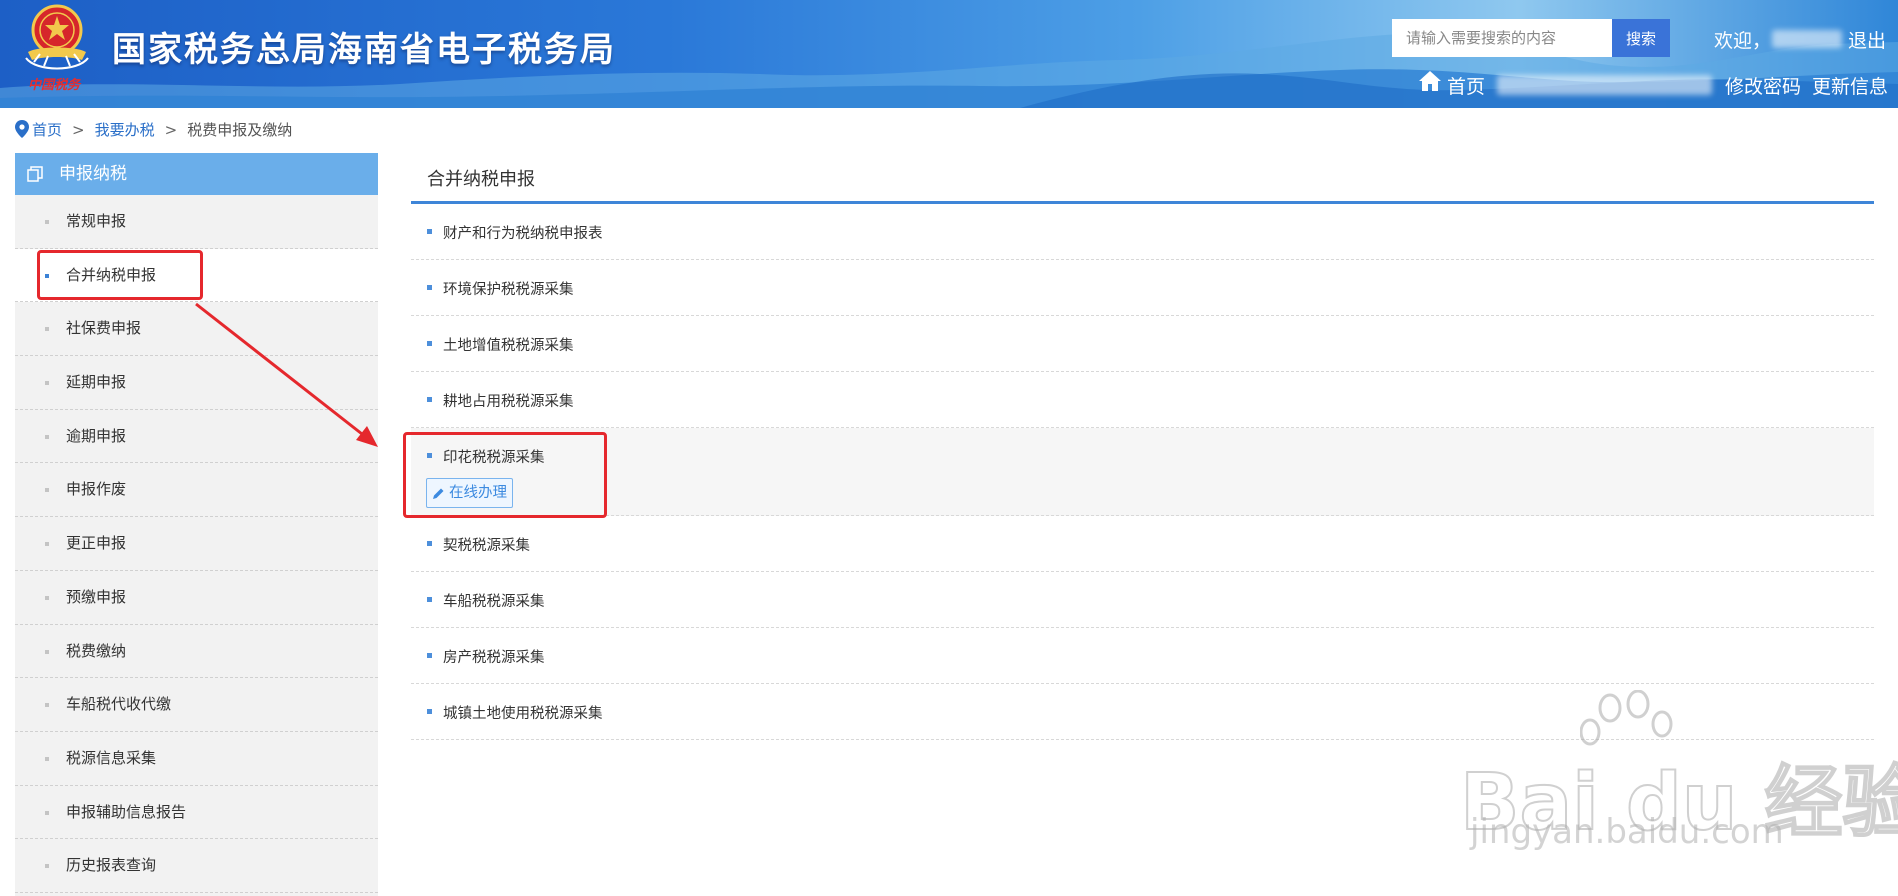 The height and width of the screenshot is (896, 1898). I want to click on sidebar-item-void-declaration: 申报作废, so click(196, 490).